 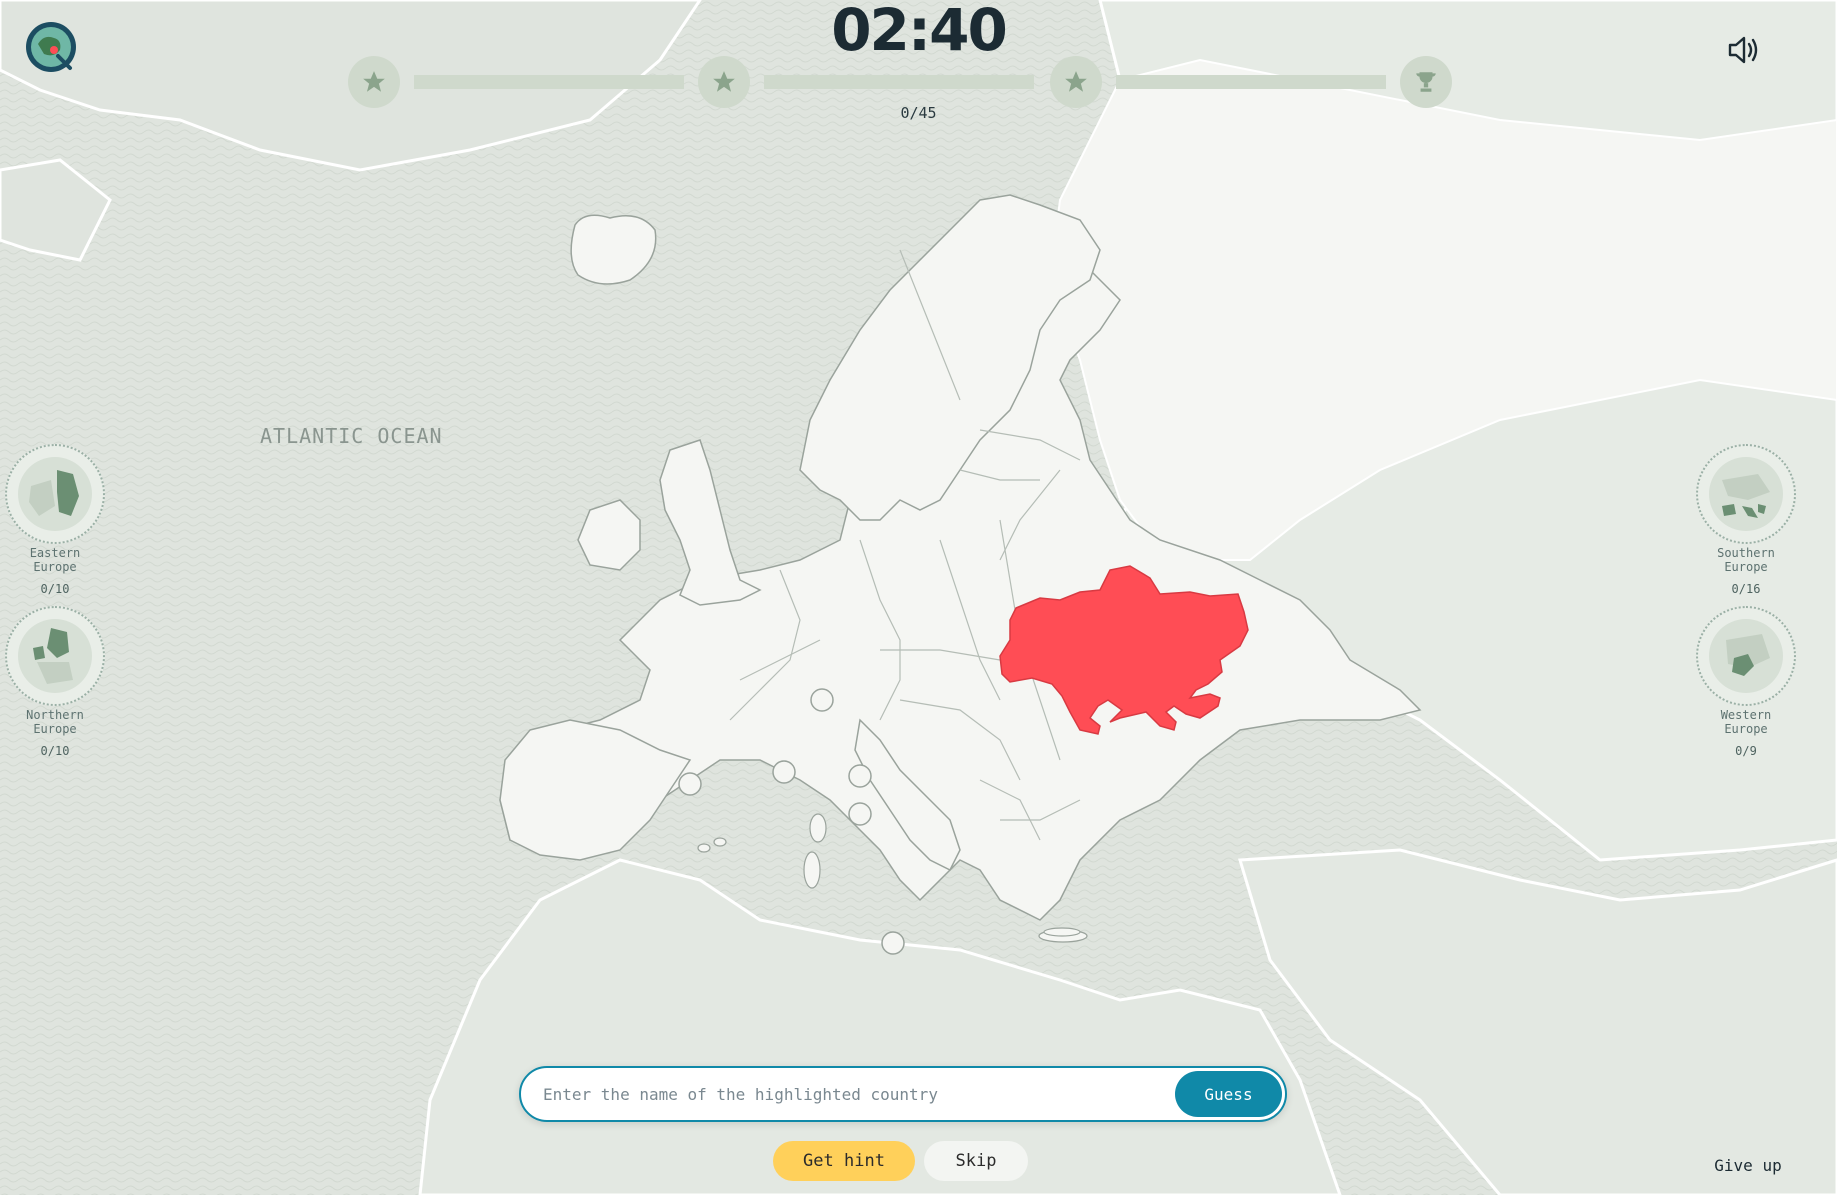 I want to click on region-northern-europe: Northern Europe 0/10, so click(x=55, y=682).